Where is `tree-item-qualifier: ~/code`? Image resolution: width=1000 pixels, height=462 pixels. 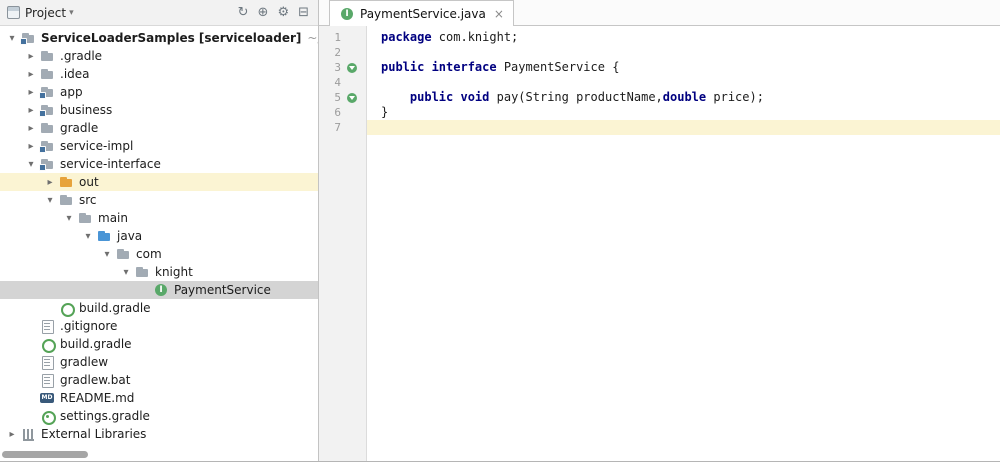
tree-item-qualifier: ~/code is located at coordinates (312, 38).